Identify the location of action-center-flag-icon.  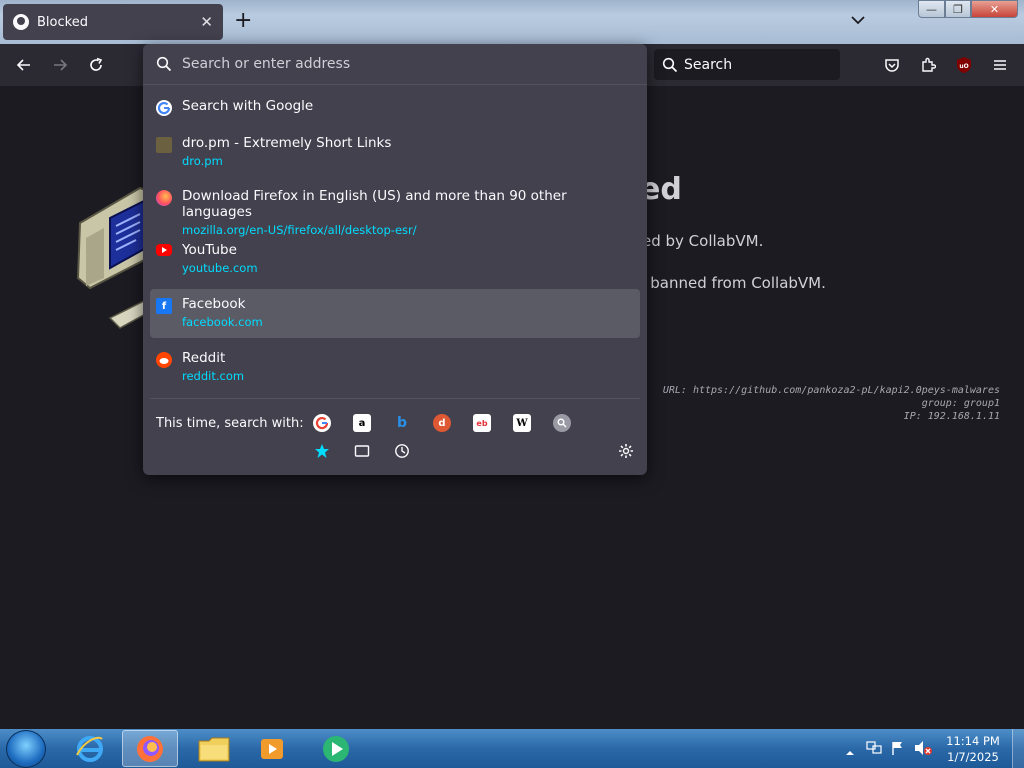
(898, 748).